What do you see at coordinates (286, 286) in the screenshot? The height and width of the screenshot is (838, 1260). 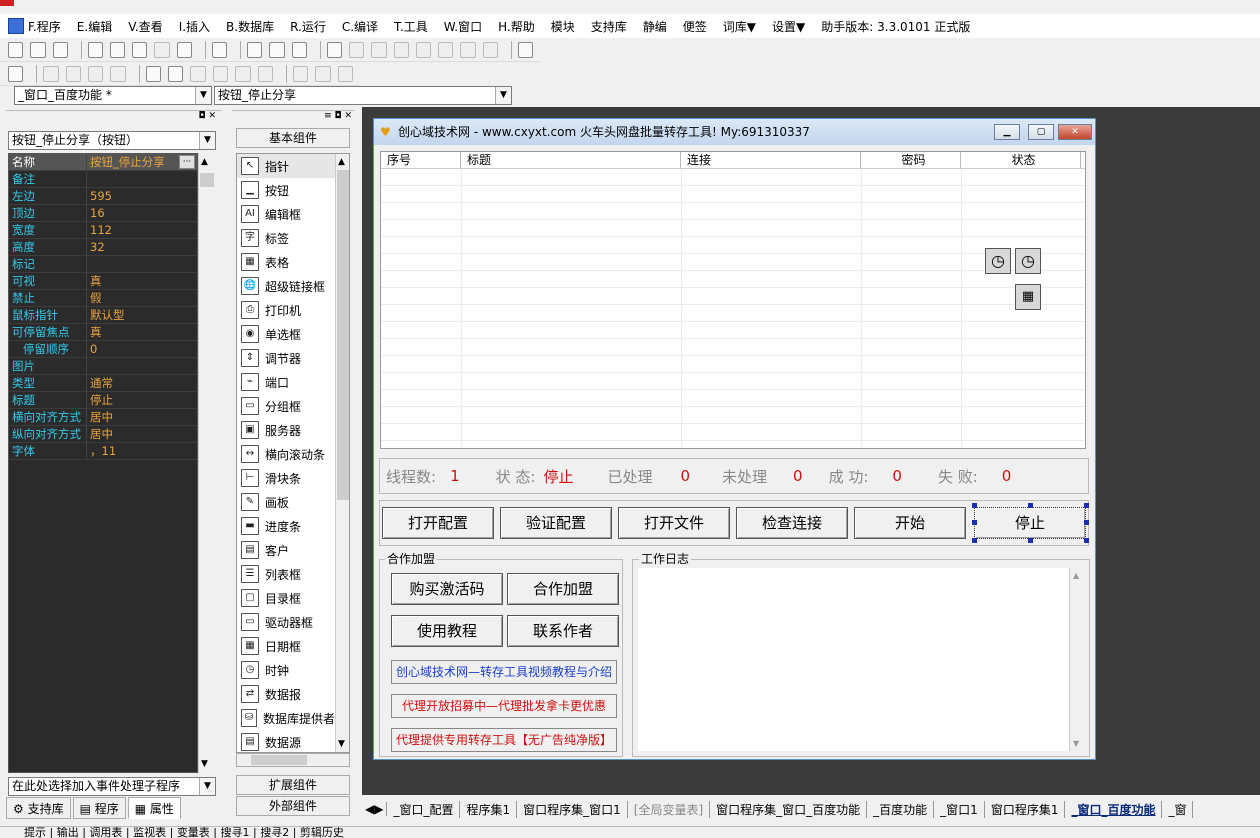 I see `component-item: 🌐 超级链接框` at bounding box center [286, 286].